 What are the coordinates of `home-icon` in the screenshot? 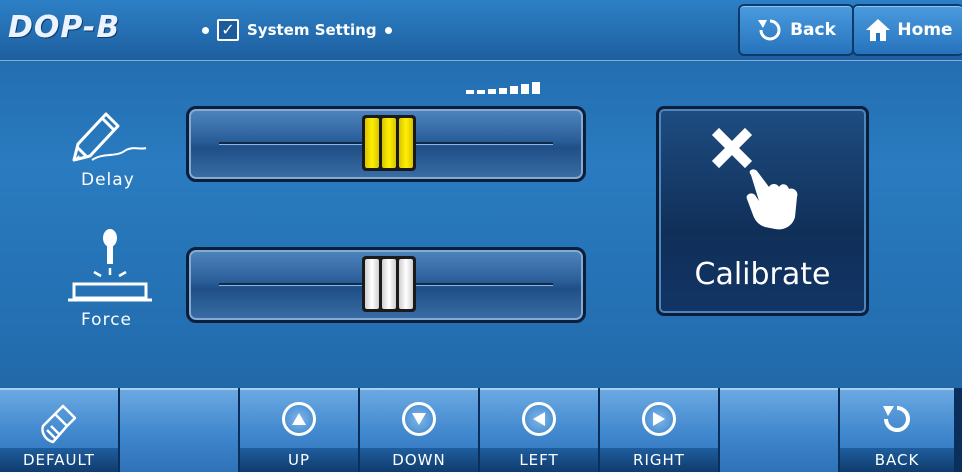 It's located at (878, 30).